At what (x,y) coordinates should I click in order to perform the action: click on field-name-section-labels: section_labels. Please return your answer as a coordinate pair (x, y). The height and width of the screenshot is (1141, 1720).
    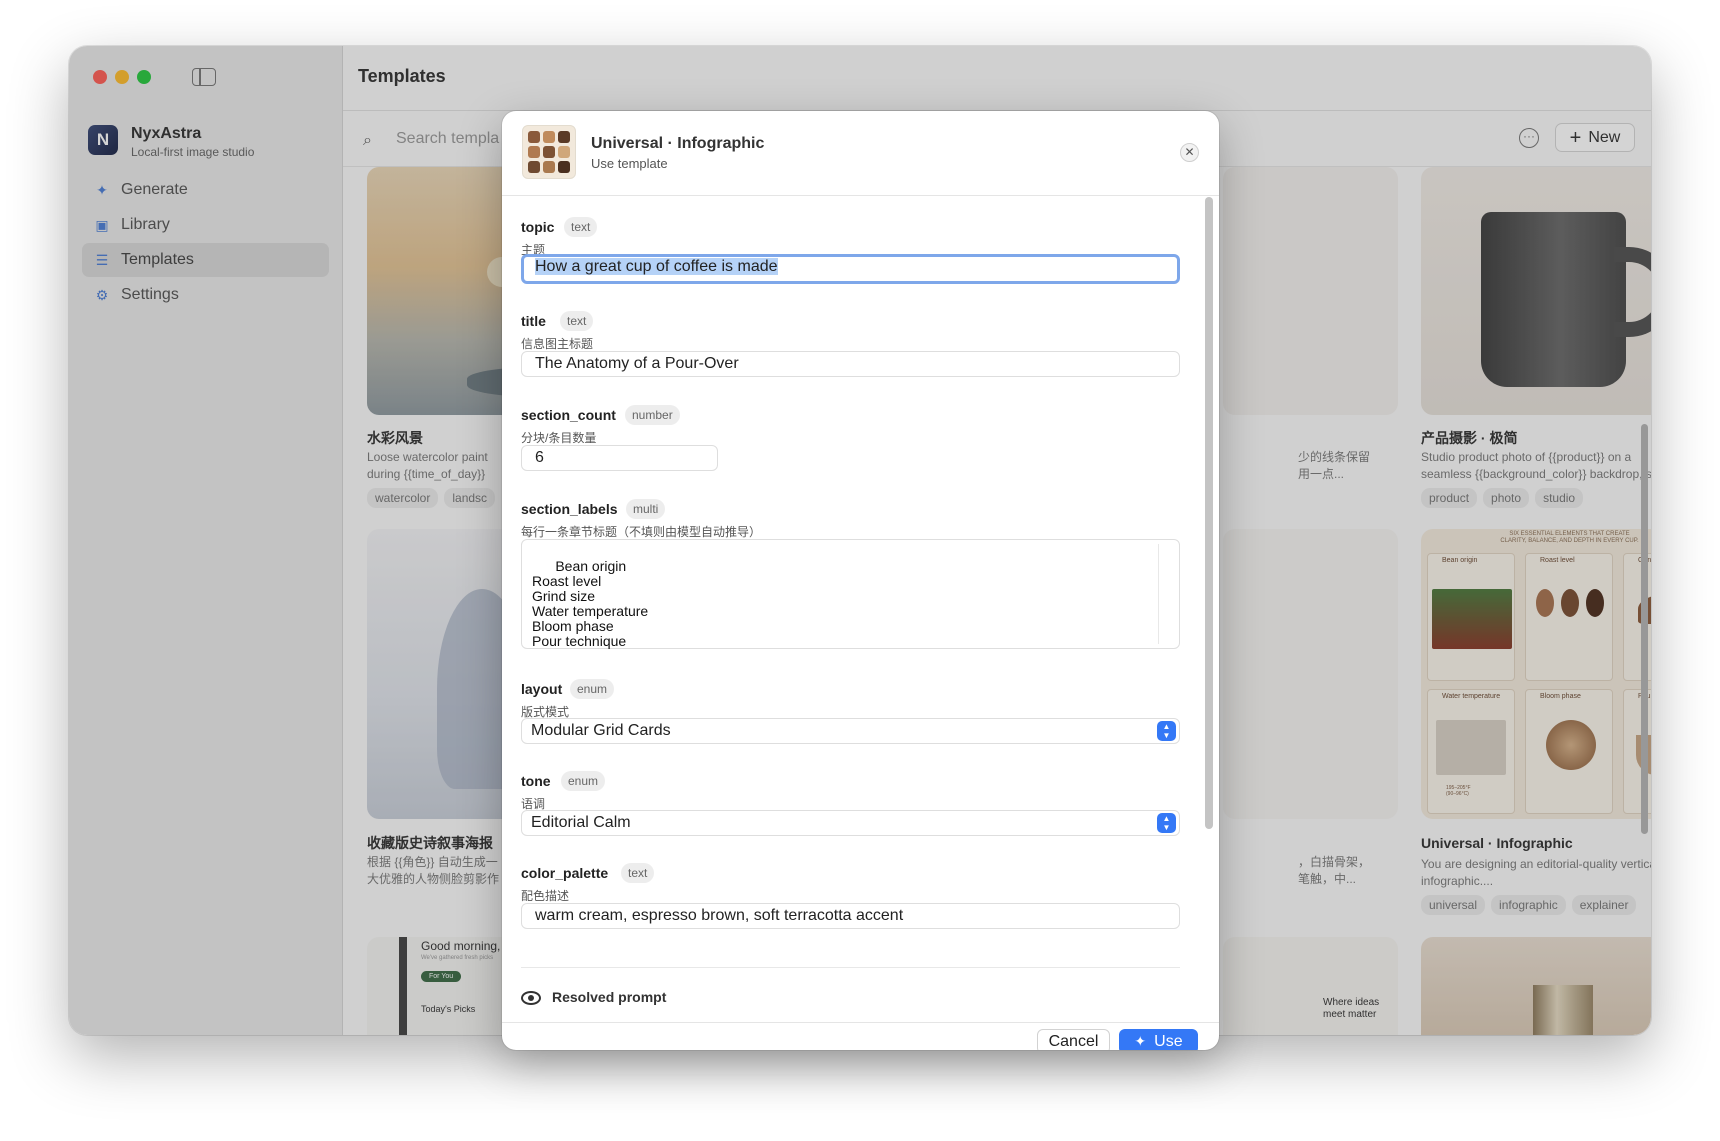
    Looking at the image, I should click on (569, 509).